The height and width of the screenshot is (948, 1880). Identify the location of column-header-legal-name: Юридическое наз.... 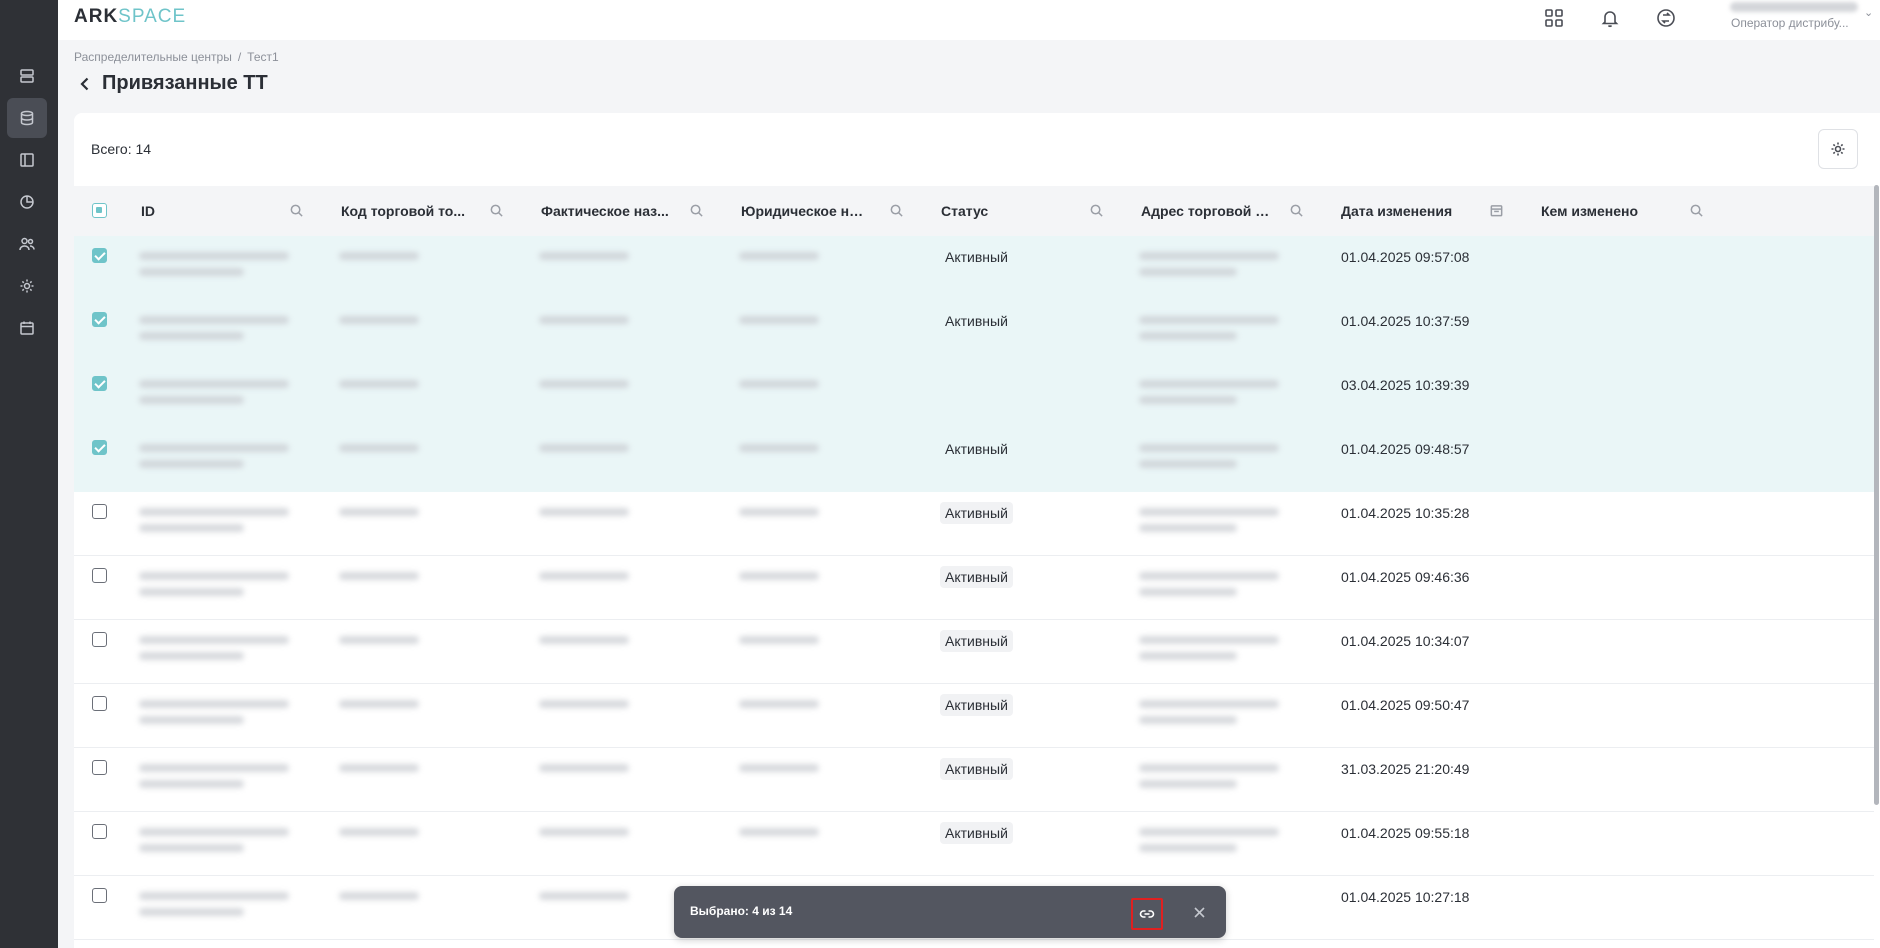
(806, 211).